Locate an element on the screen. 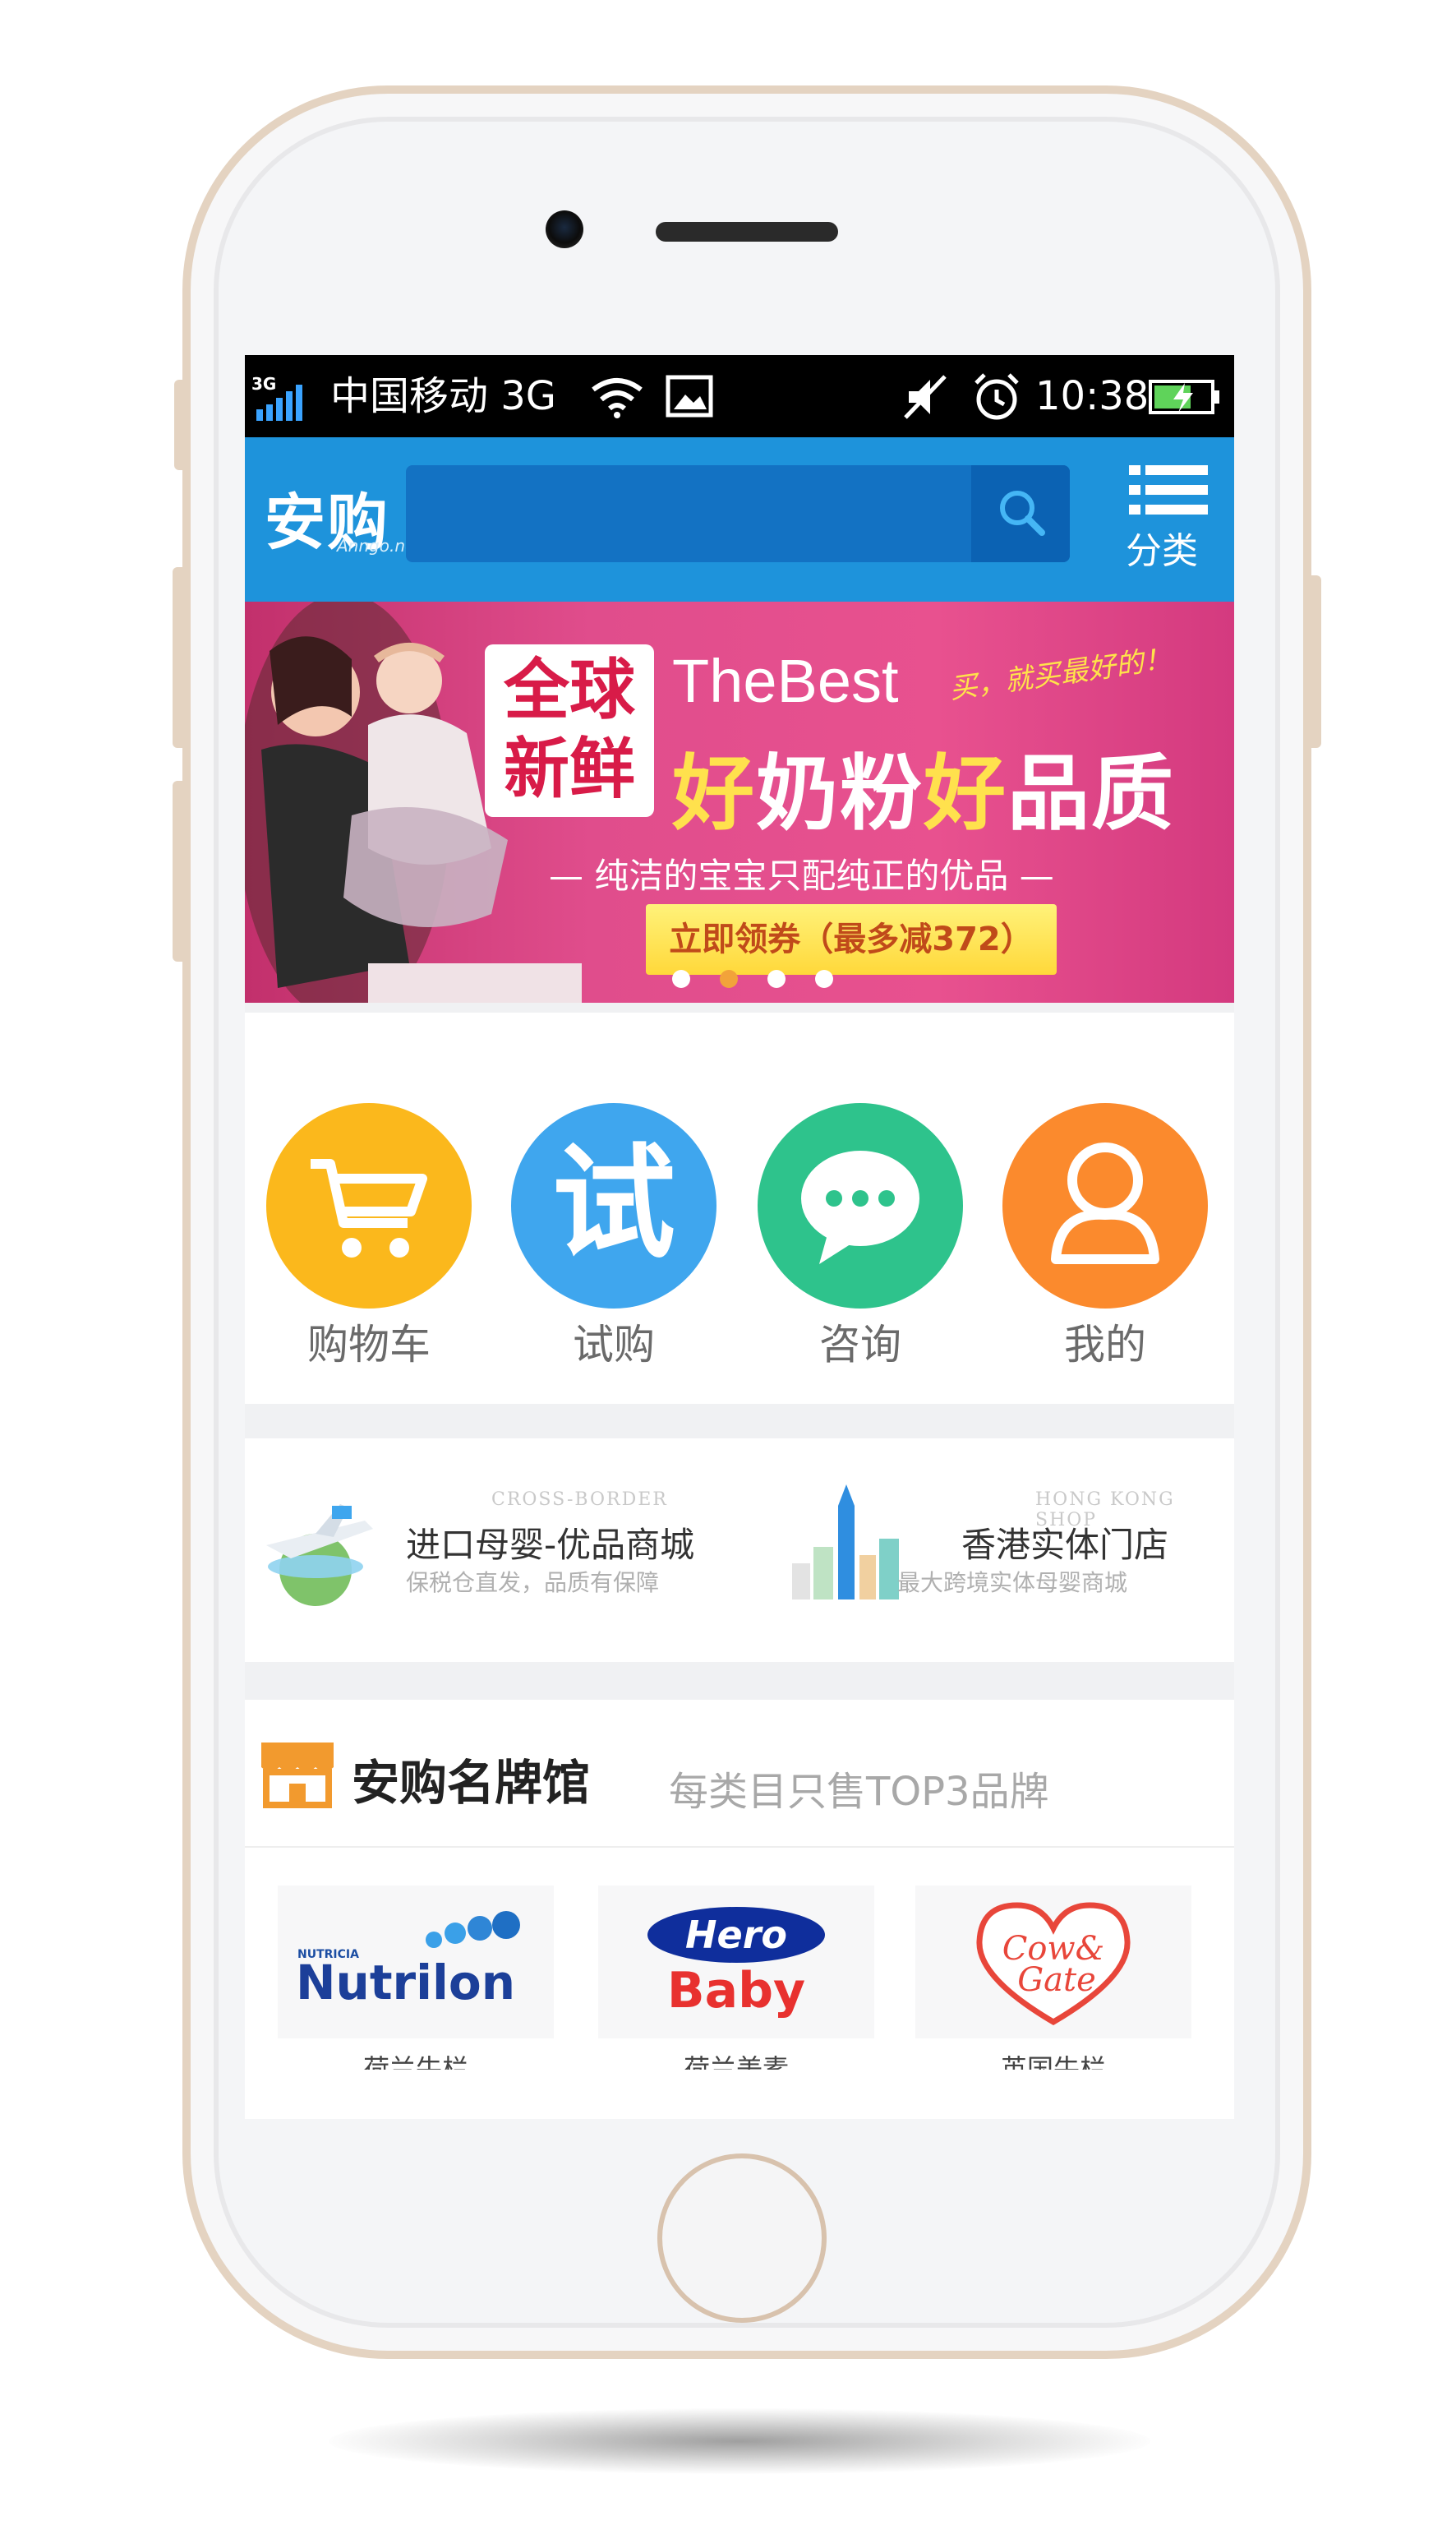  earpiece-speaker is located at coordinates (747, 232).